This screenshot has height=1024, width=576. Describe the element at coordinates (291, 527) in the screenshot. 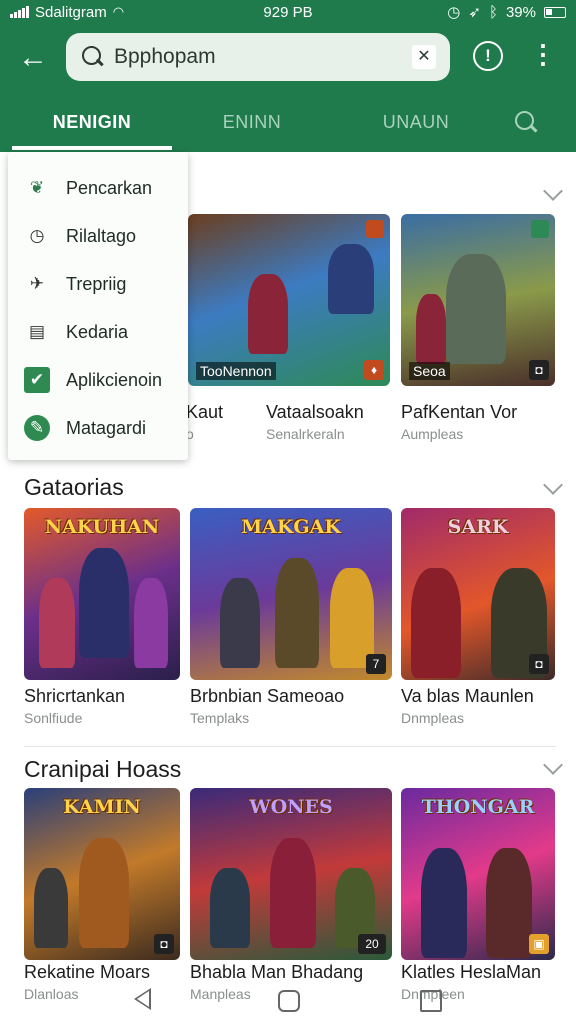

I see `tile-art-title: MAKGAK` at that location.